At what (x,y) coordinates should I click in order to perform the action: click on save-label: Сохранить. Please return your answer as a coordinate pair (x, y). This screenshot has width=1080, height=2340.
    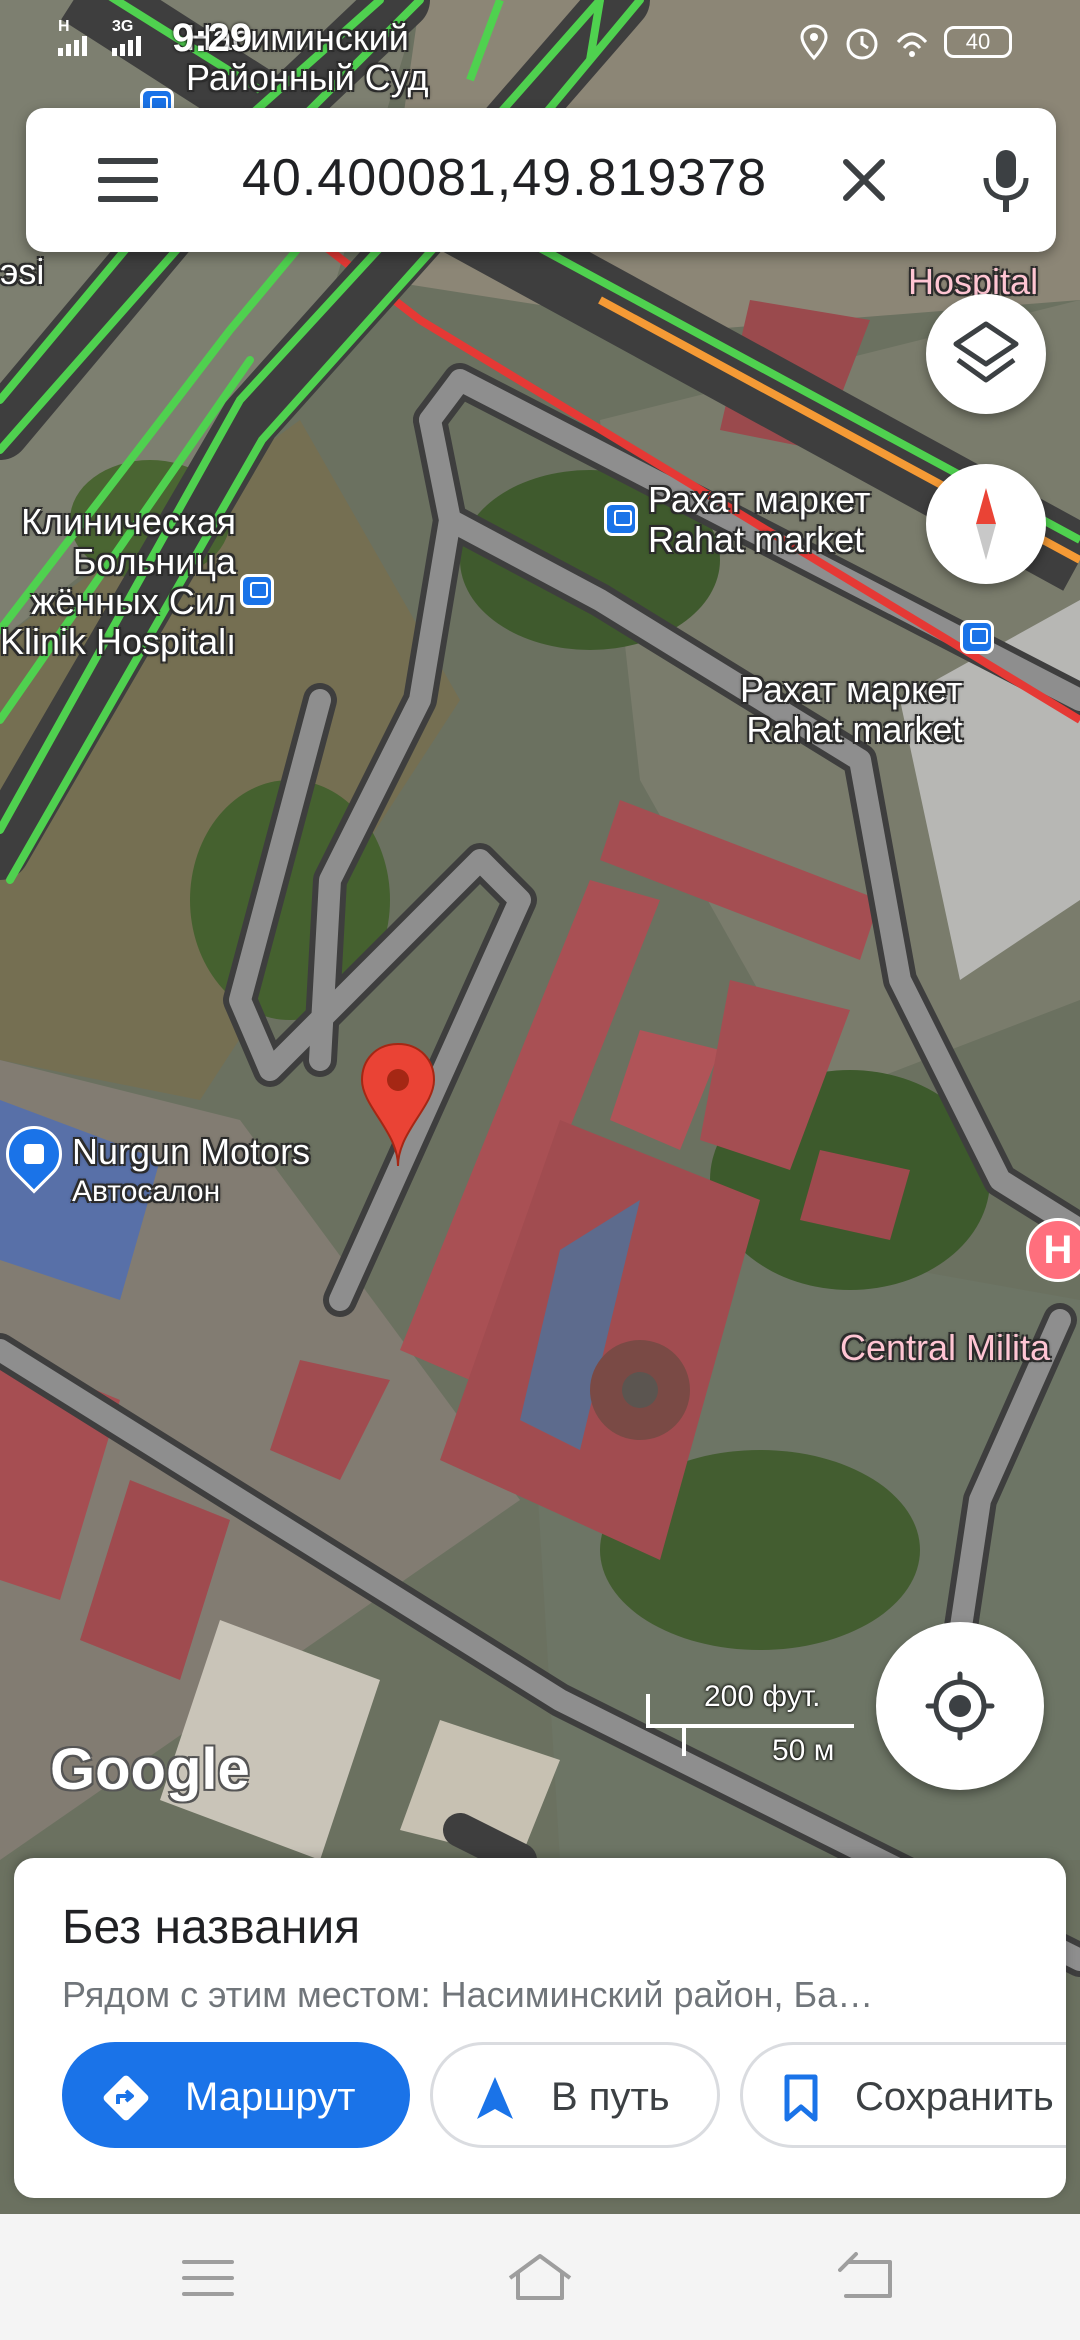
    Looking at the image, I should click on (954, 2097).